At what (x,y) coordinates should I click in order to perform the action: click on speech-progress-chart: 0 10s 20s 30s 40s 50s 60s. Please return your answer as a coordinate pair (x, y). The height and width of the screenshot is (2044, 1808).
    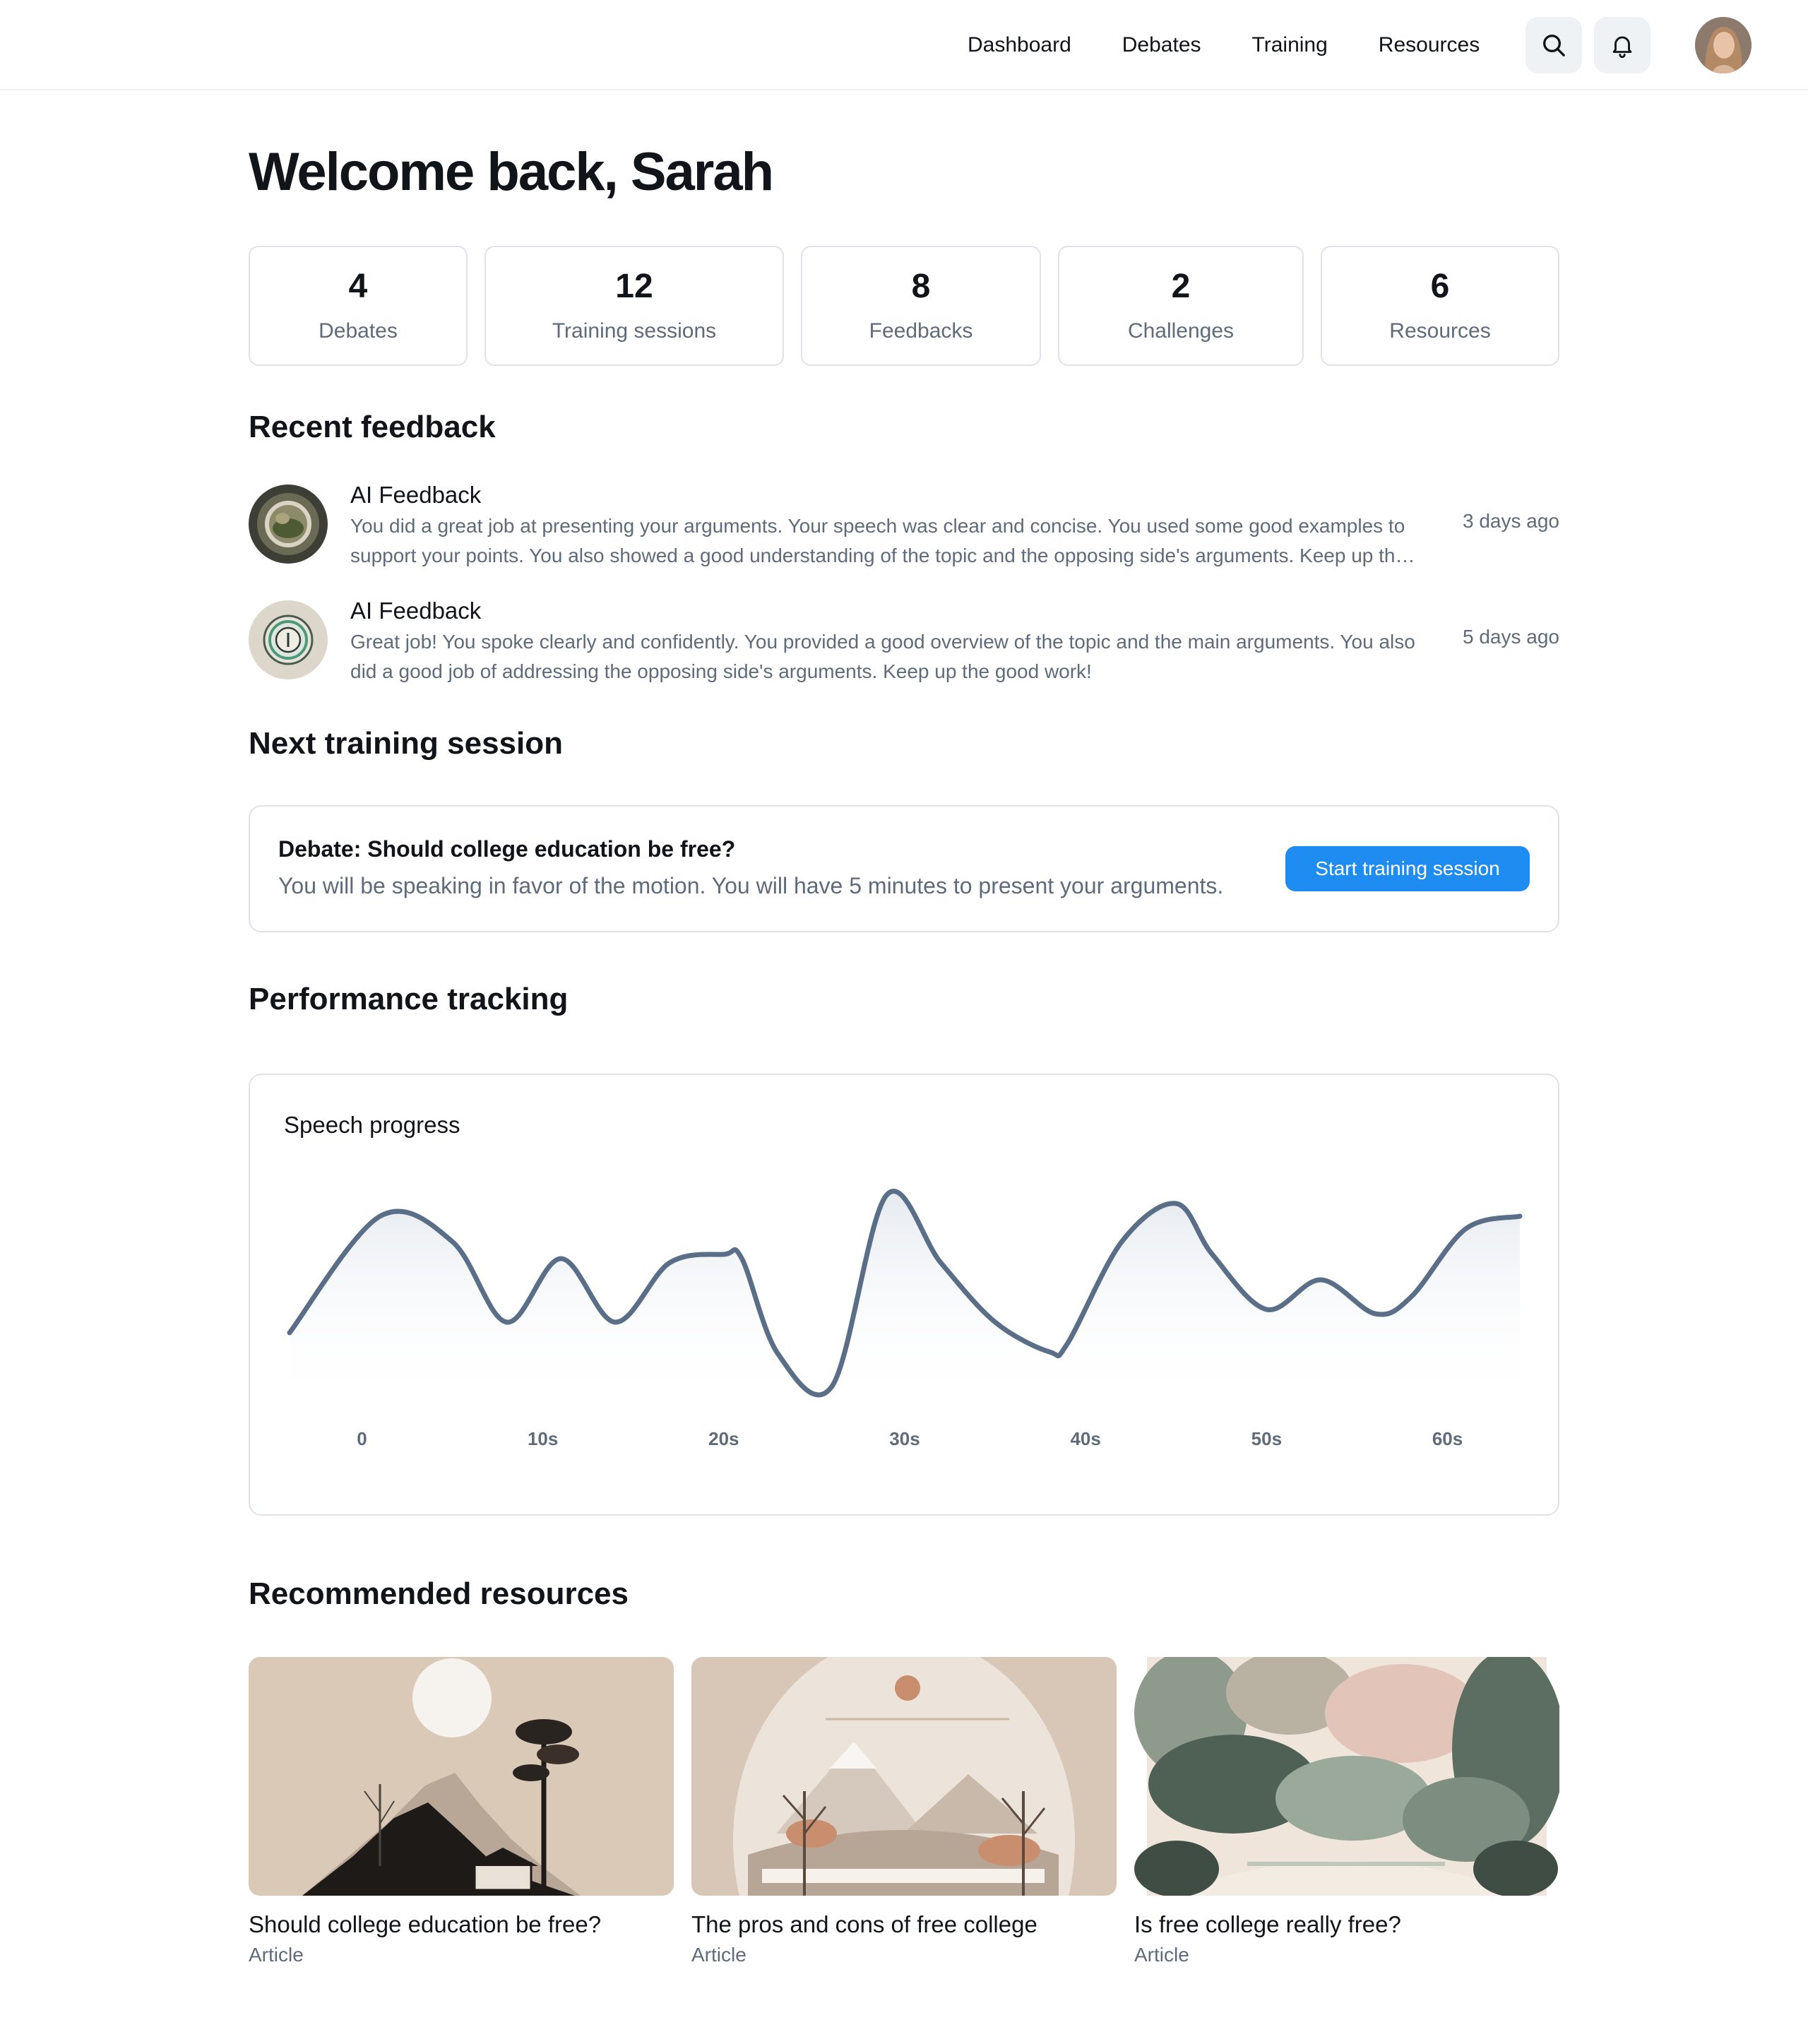
    Looking at the image, I should click on (905, 1319).